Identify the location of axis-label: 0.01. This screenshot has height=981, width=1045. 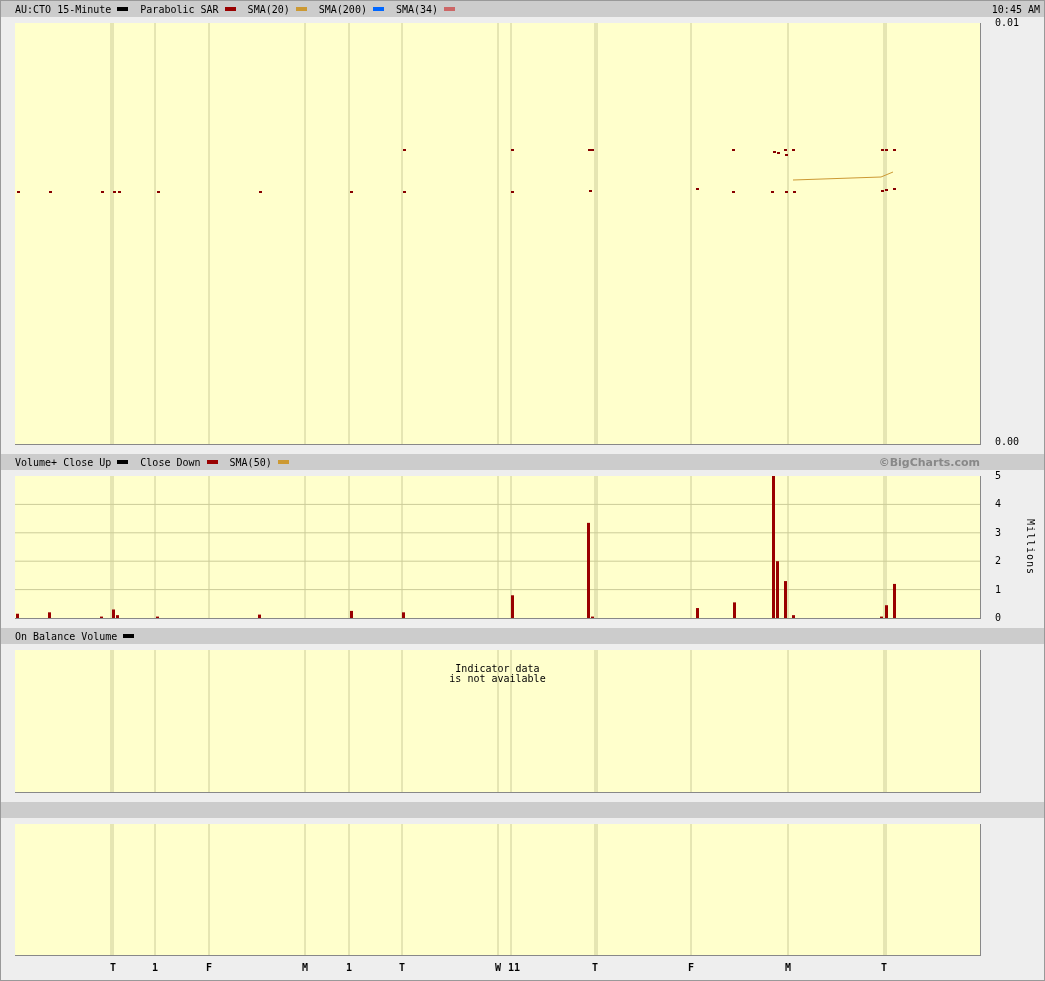
(1007, 23).